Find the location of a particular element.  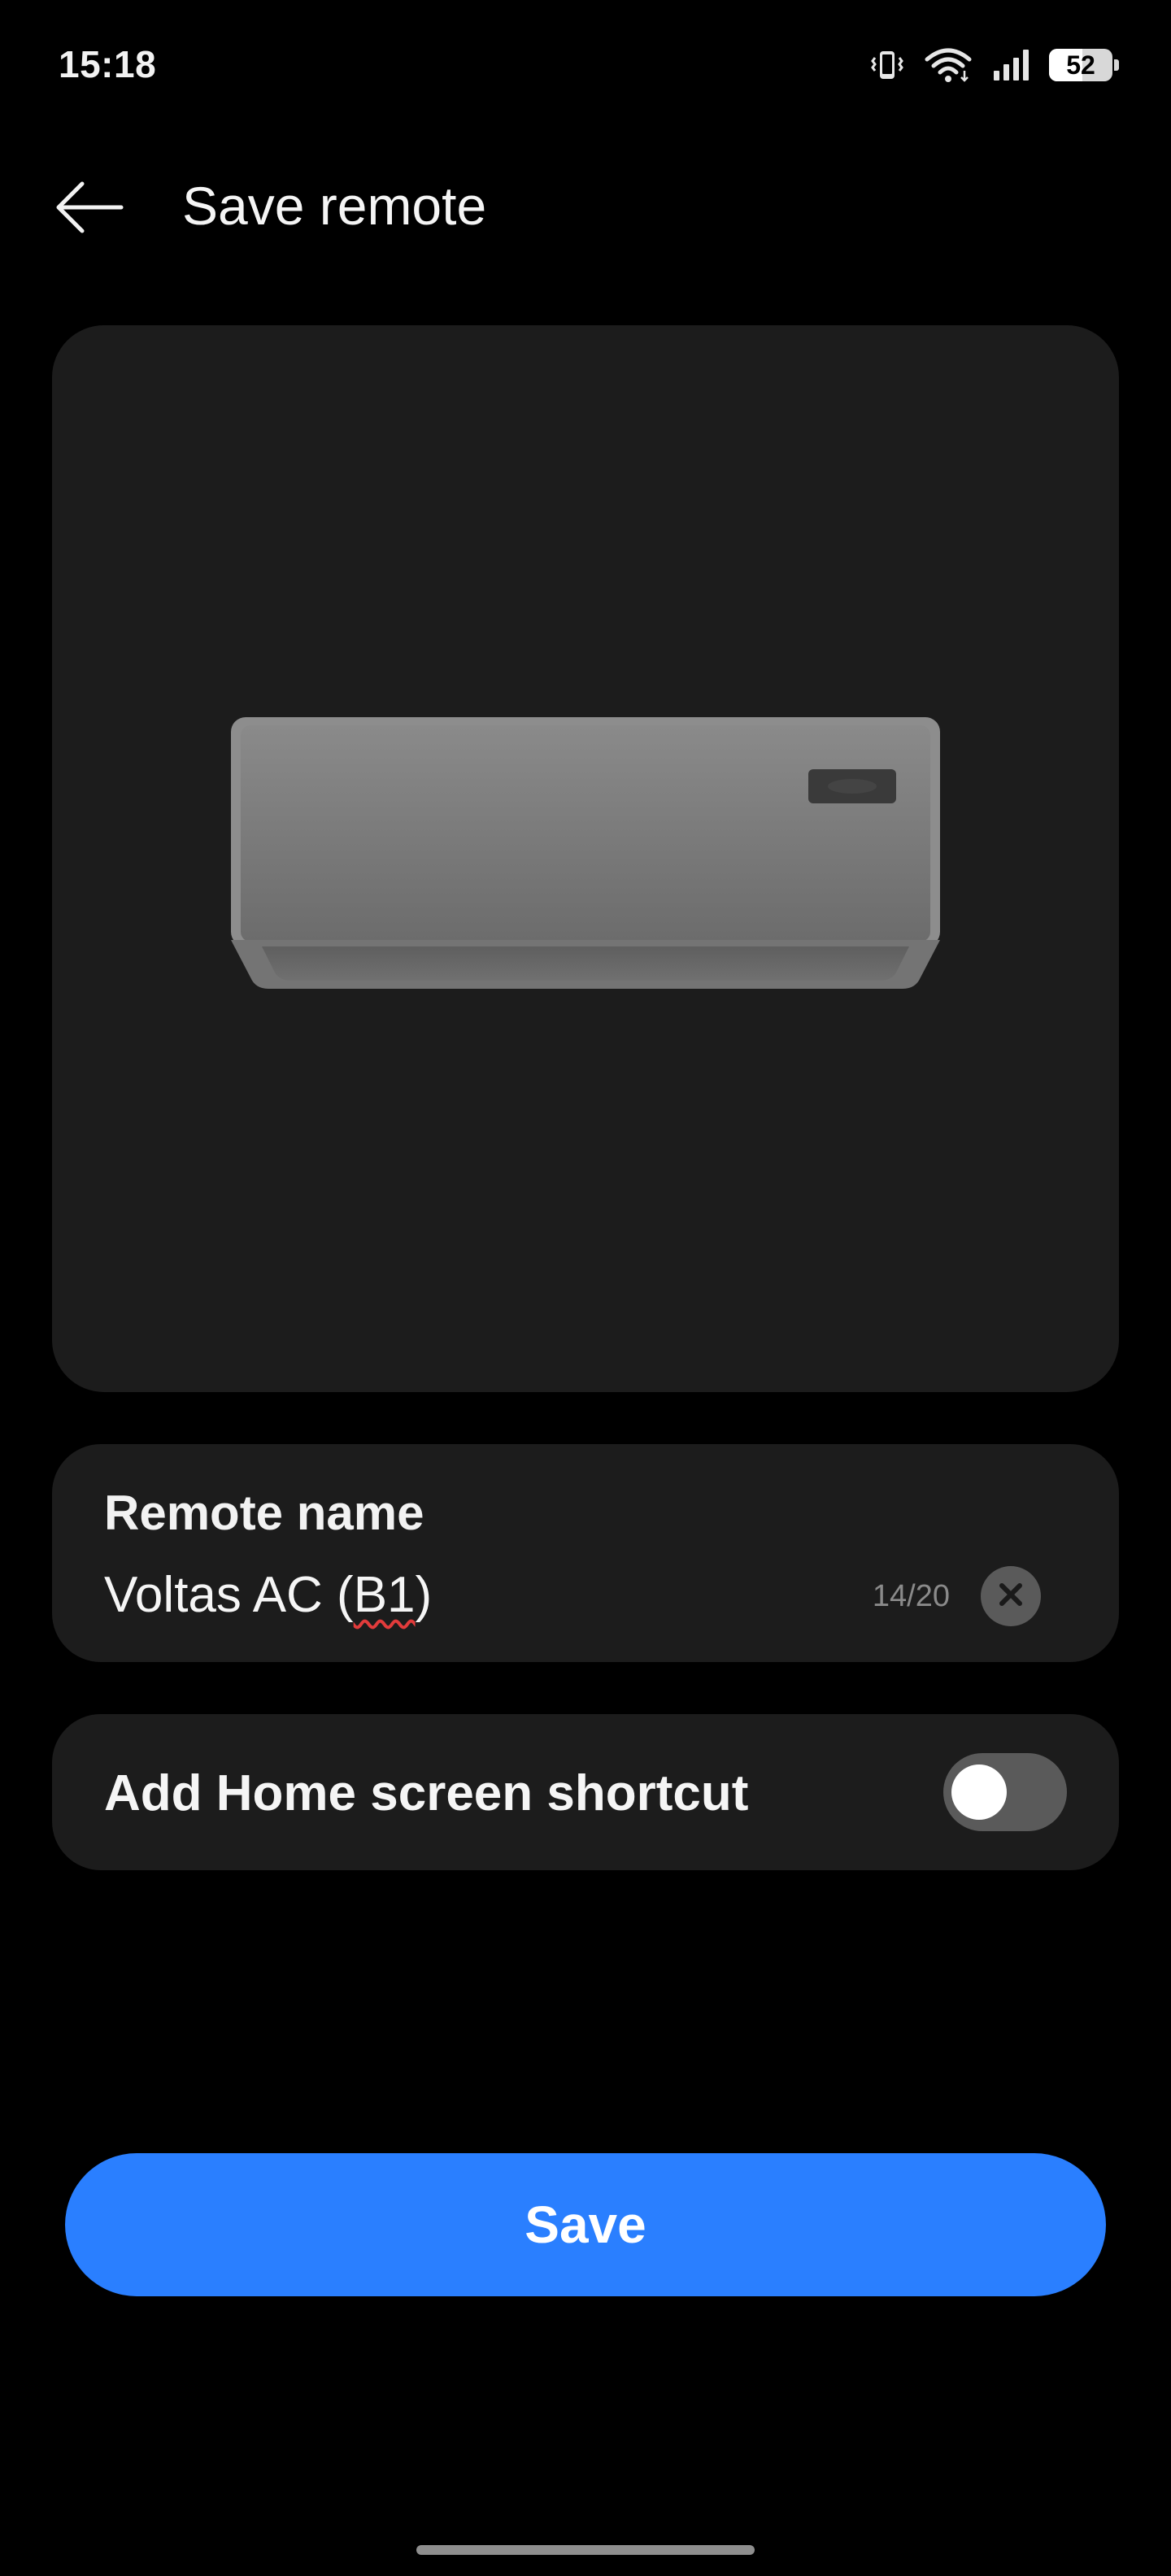

back-button is located at coordinates (89, 209).